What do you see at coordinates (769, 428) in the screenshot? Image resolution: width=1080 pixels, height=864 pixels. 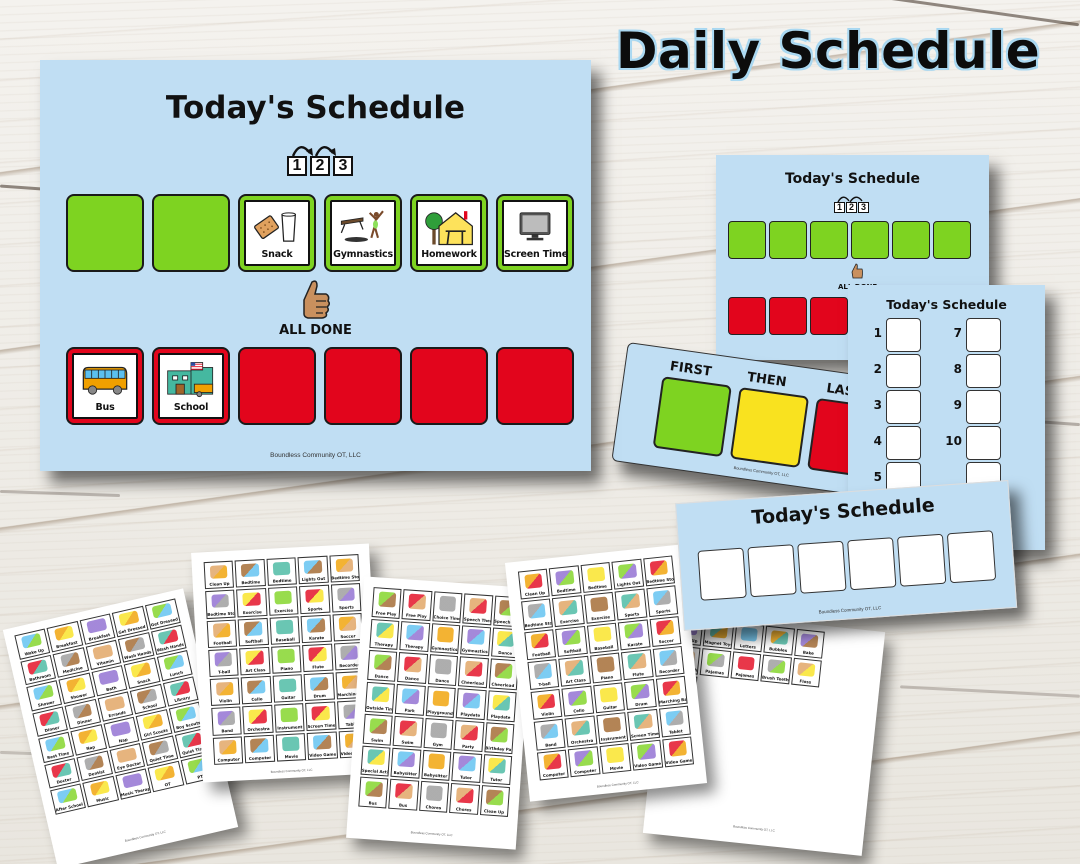 I see `then-slot` at bounding box center [769, 428].